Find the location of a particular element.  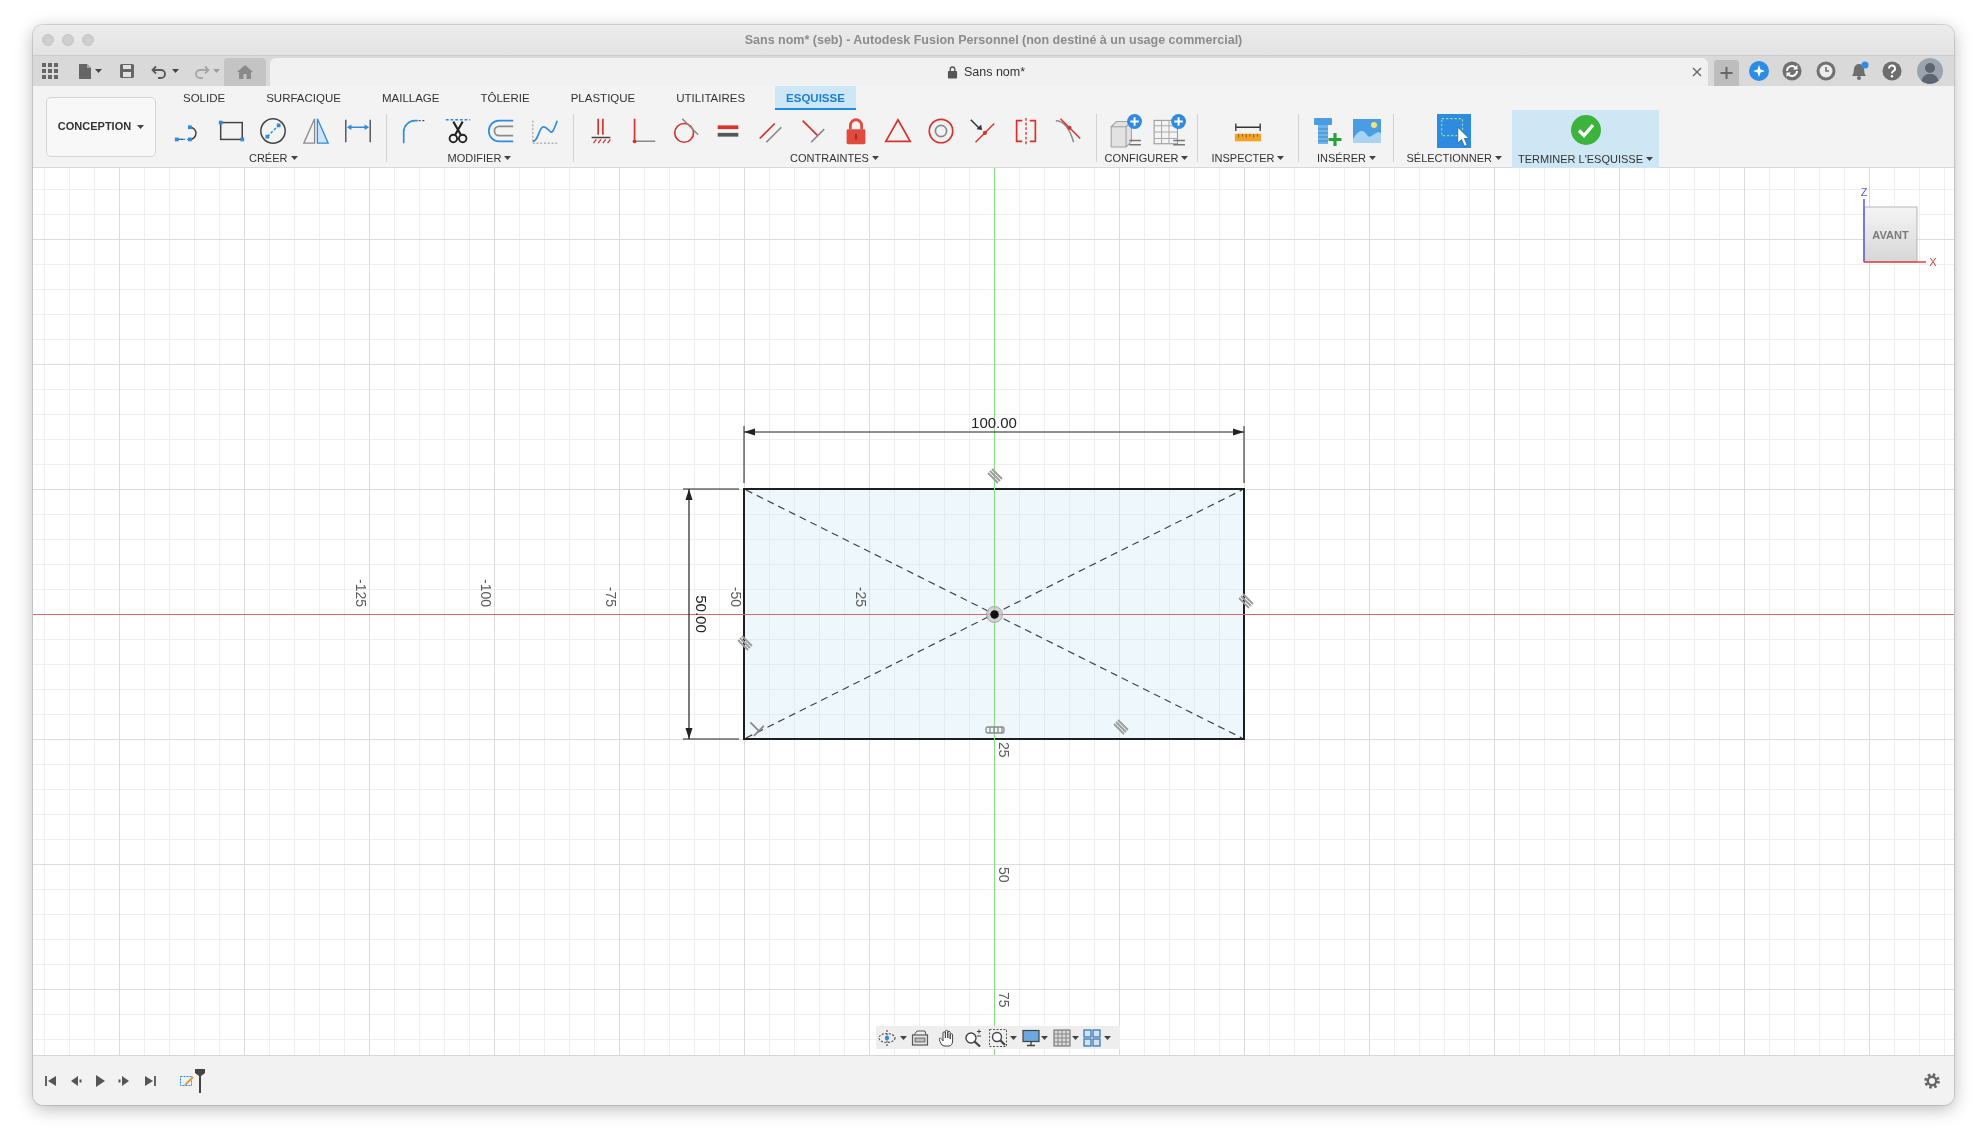

panel-dropdown: INSPECTER is located at coordinates (1248, 158).